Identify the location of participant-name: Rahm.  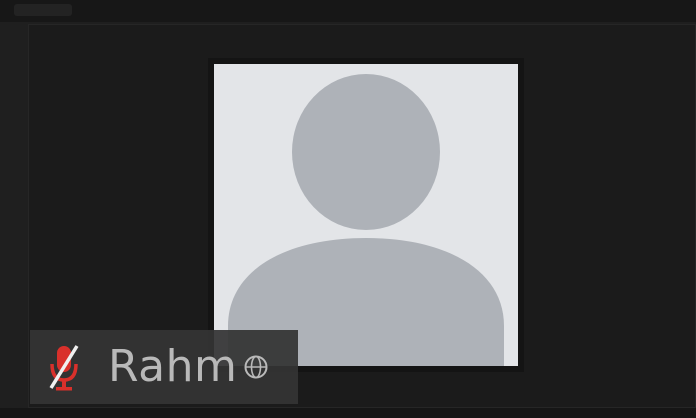
(173, 366).